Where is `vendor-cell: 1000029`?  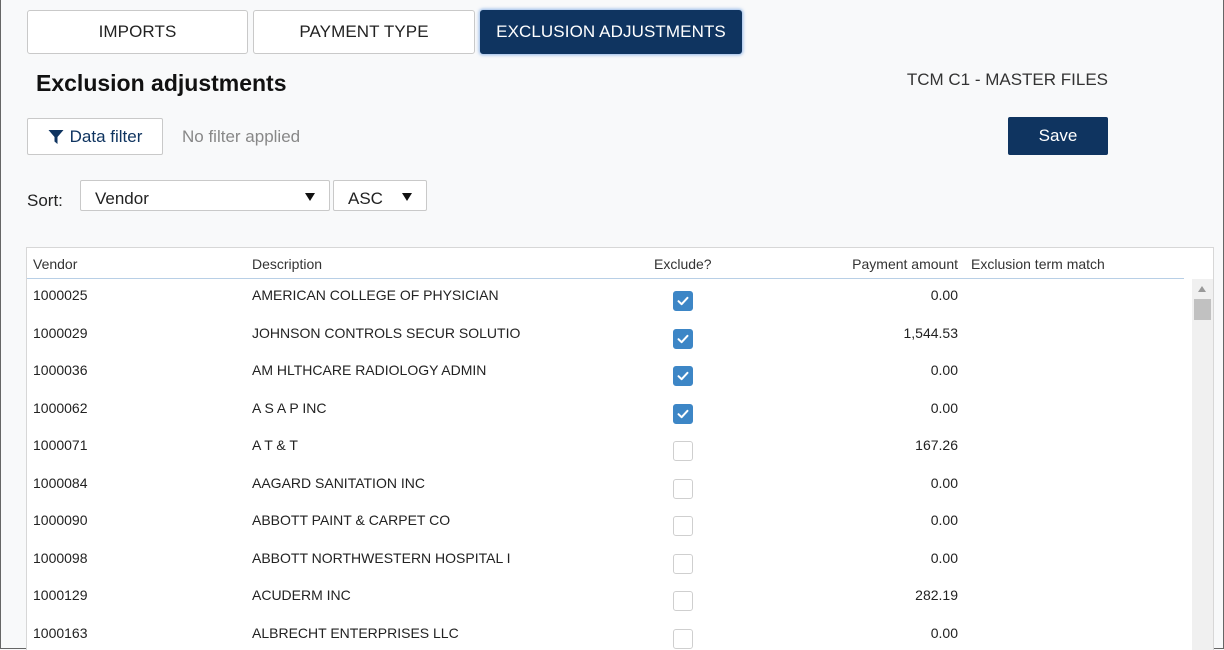
vendor-cell: 1000029 is located at coordinates (60, 332).